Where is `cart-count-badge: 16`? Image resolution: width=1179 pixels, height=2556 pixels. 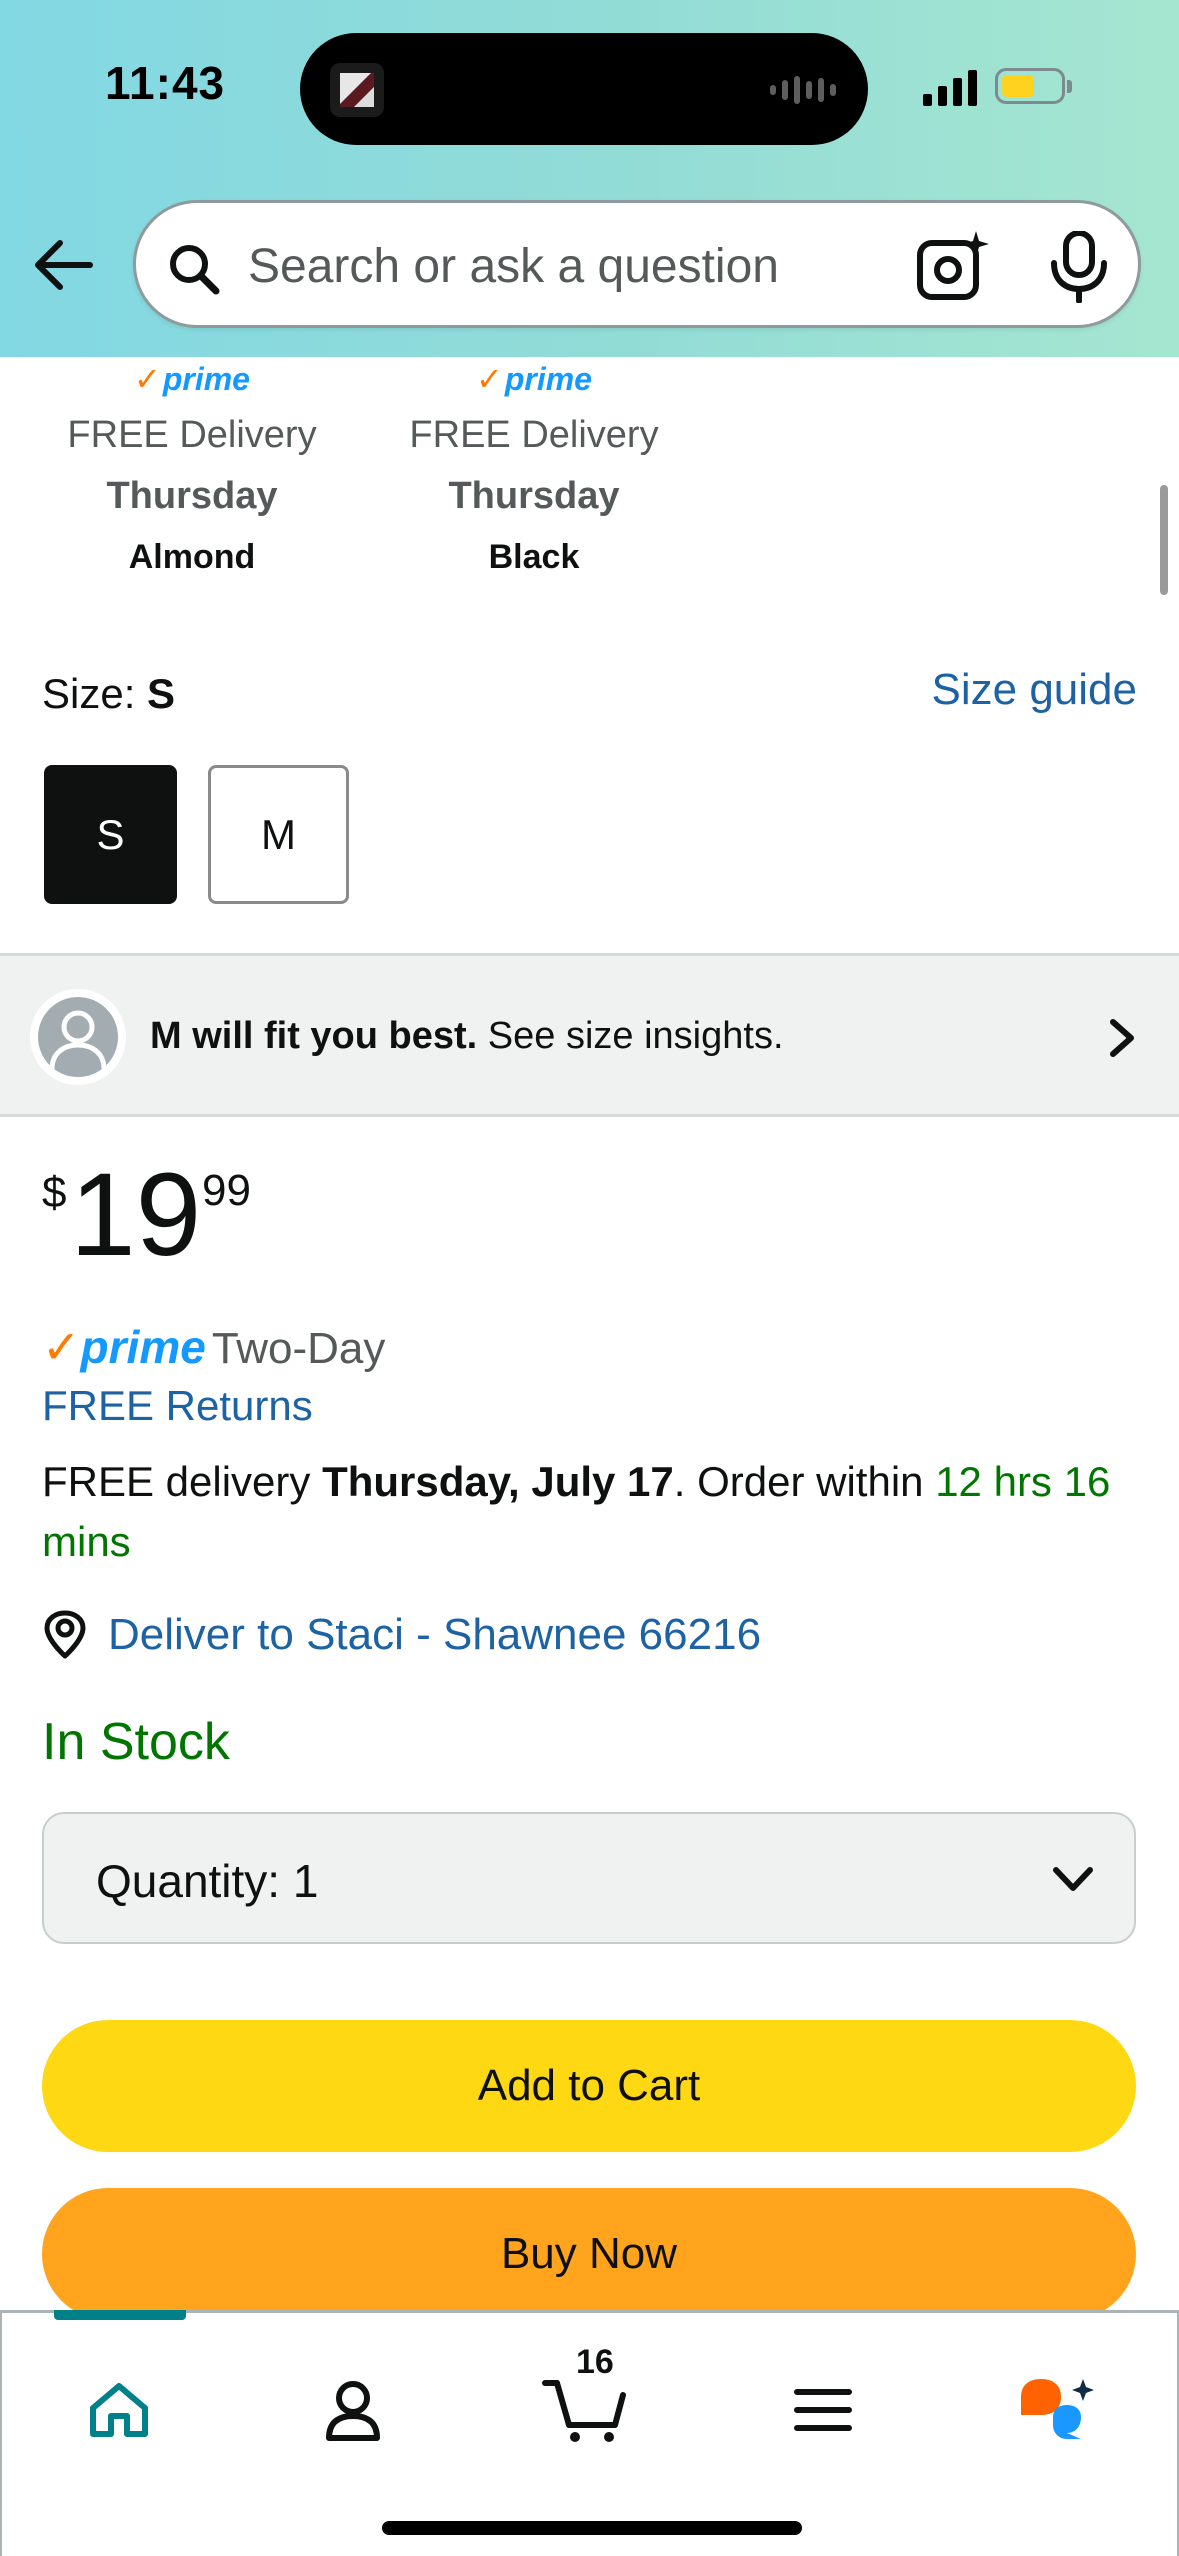
cart-count-badge: 16 is located at coordinates (595, 2362).